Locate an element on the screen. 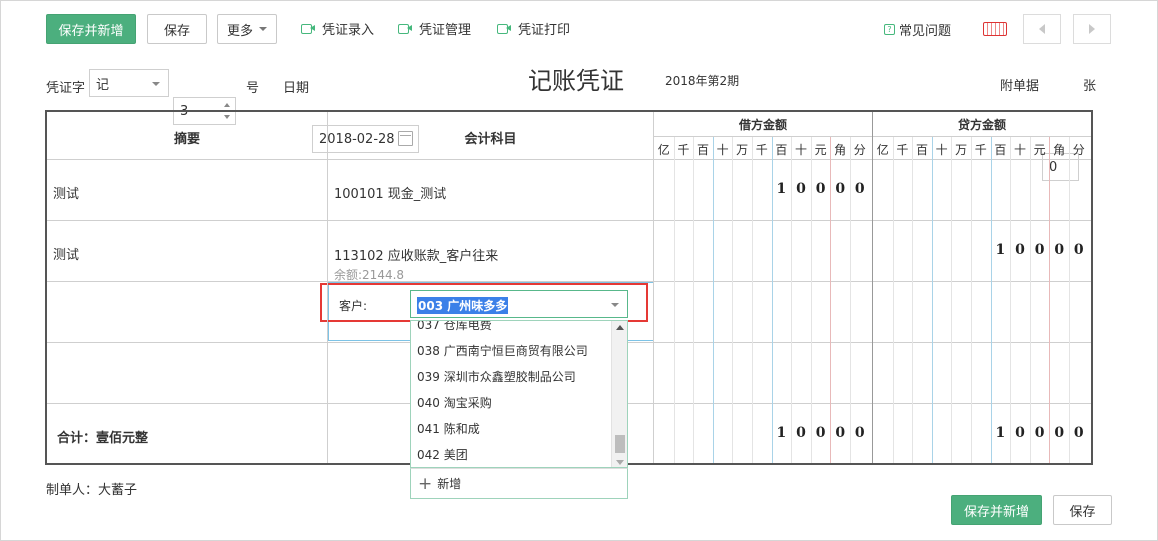  customer-label: 客户: is located at coordinates (353, 306).